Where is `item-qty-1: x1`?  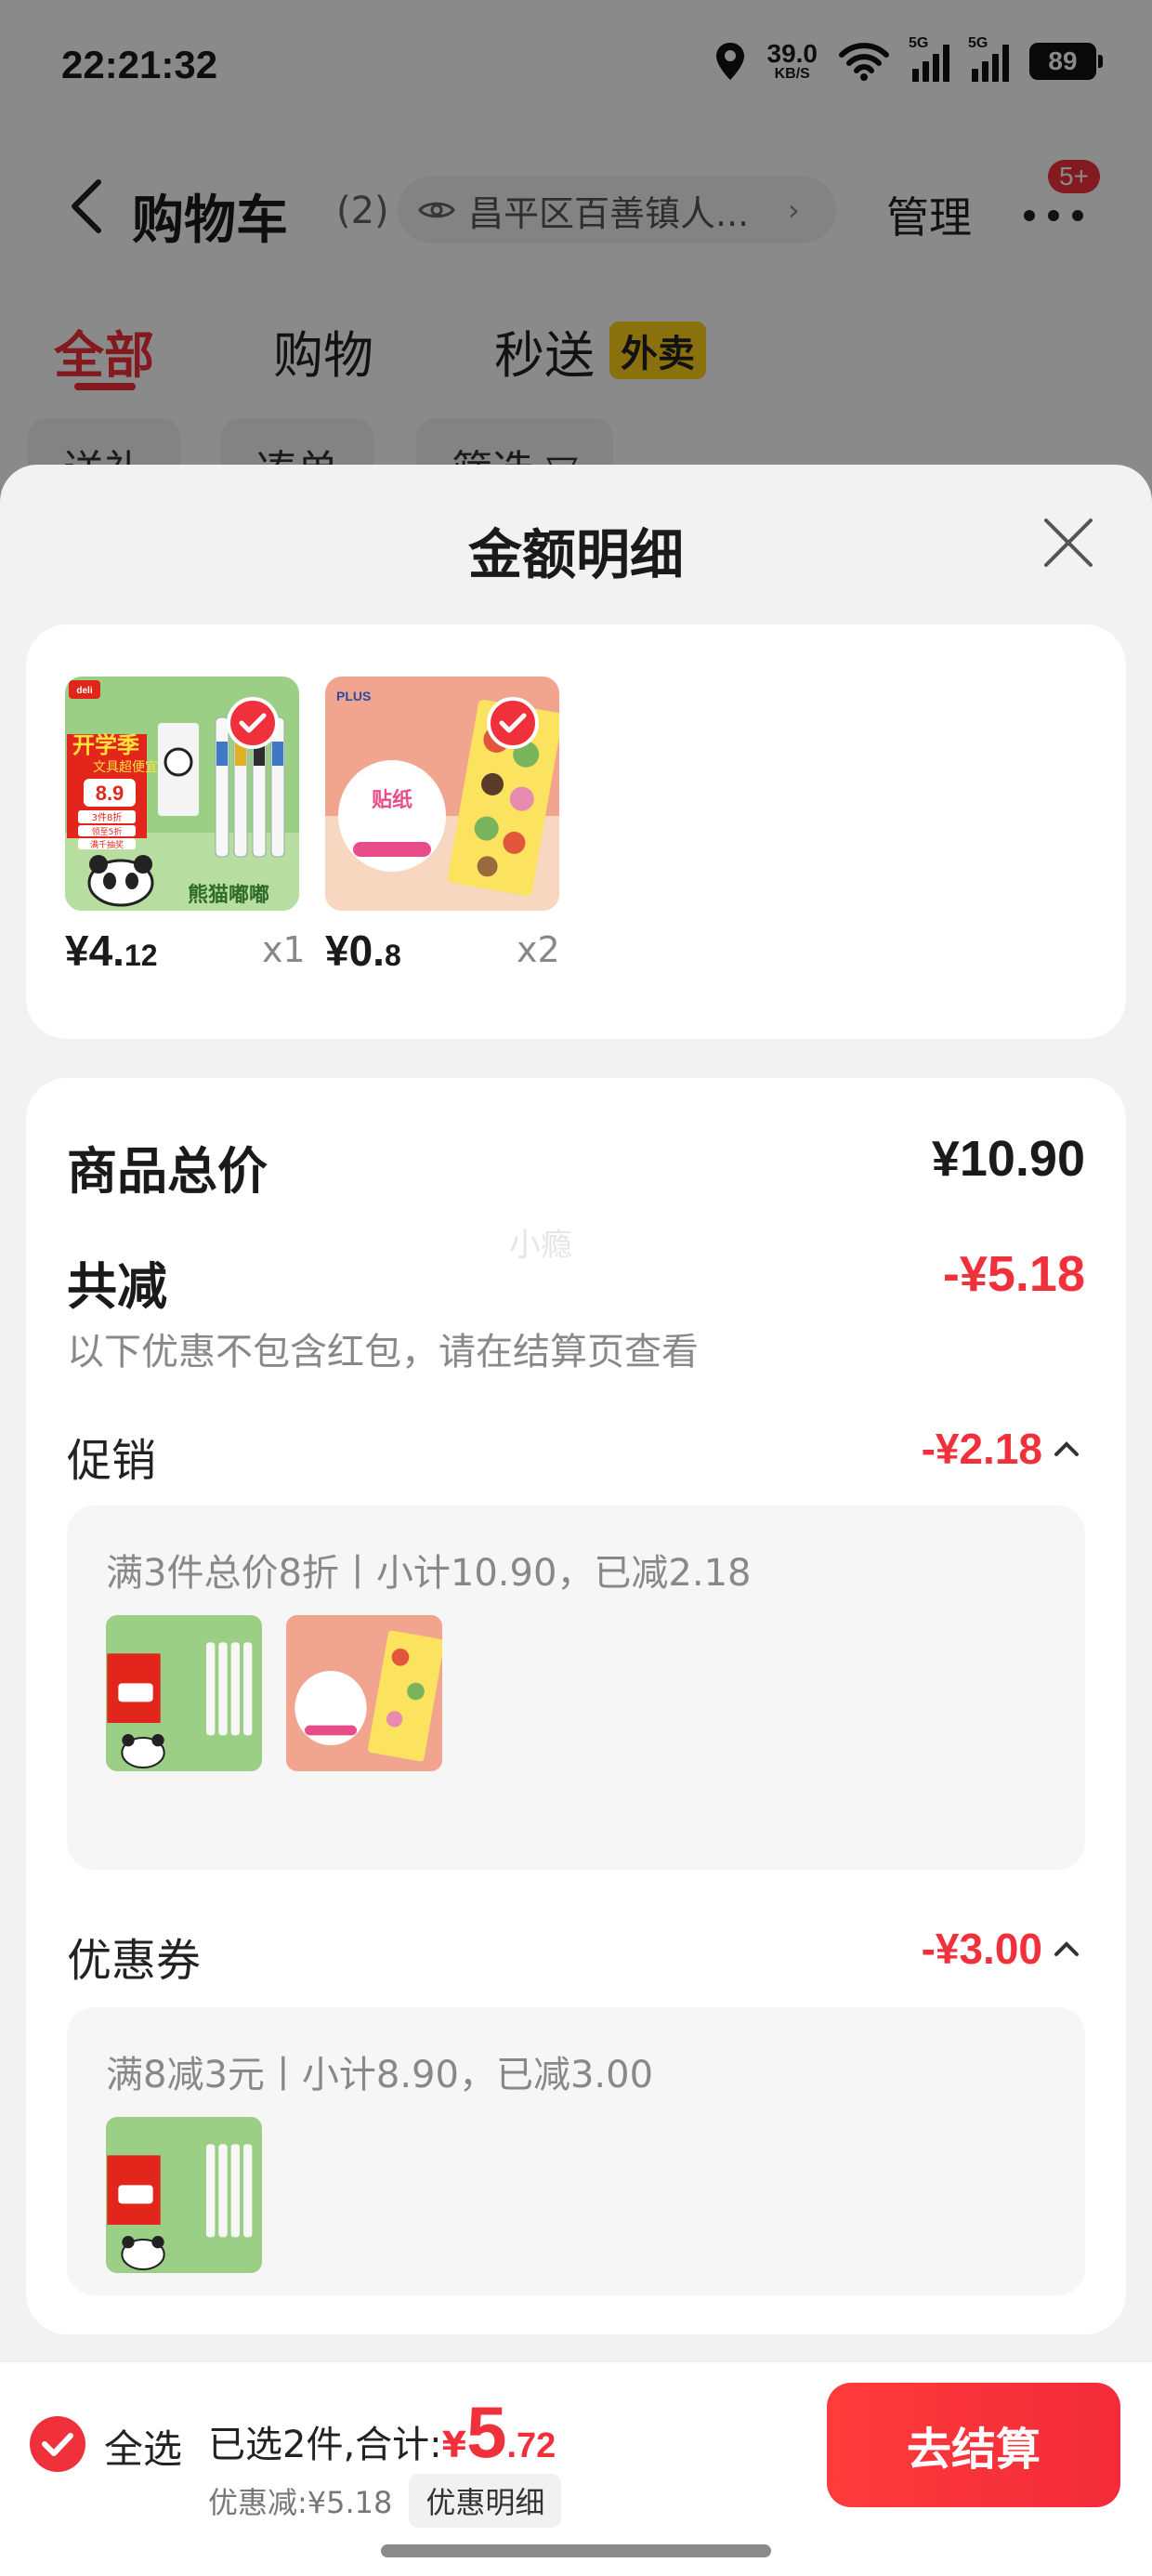
item-qty-1: x1 is located at coordinates (284, 949).